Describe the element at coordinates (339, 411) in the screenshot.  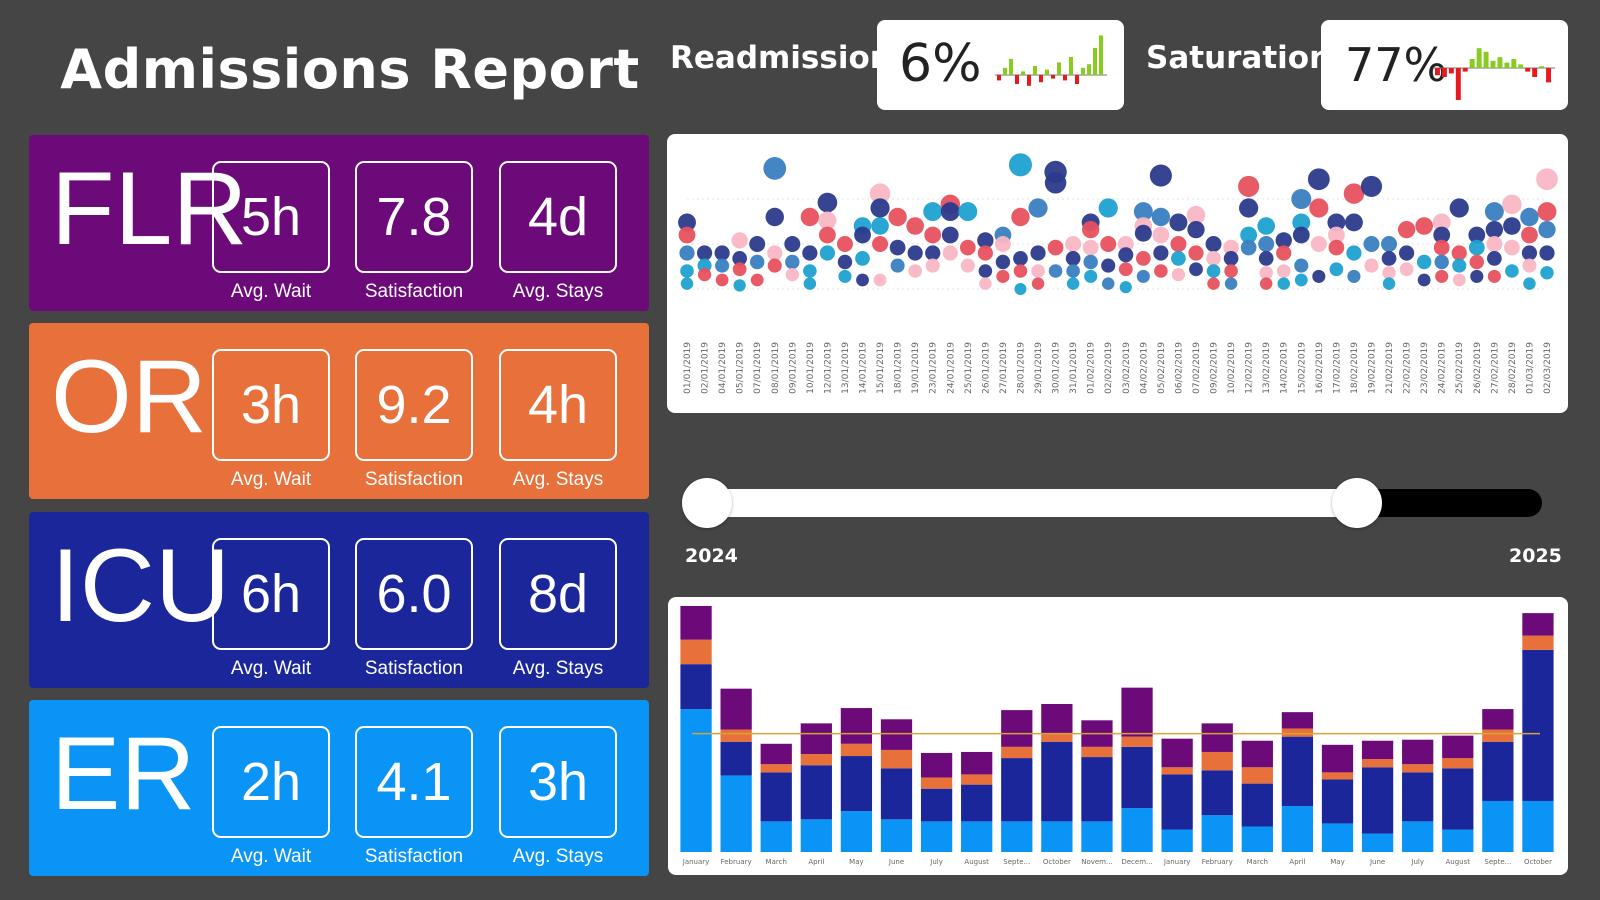
I see `dept-panel-or: OR 3h Avg. Wait 9.2 Satisfaction 4h Avg. Stays` at that location.